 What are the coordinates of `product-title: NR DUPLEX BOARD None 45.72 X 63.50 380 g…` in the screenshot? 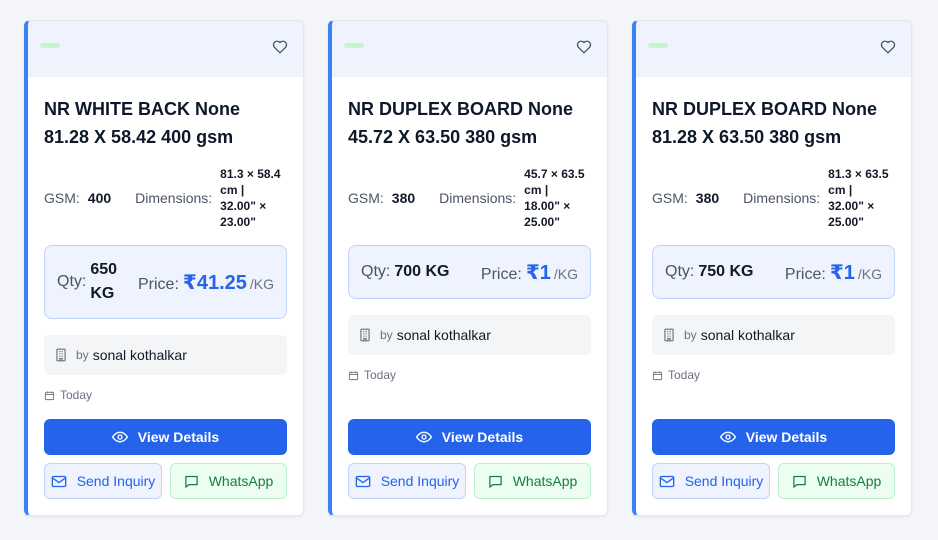 It's located at (461, 123).